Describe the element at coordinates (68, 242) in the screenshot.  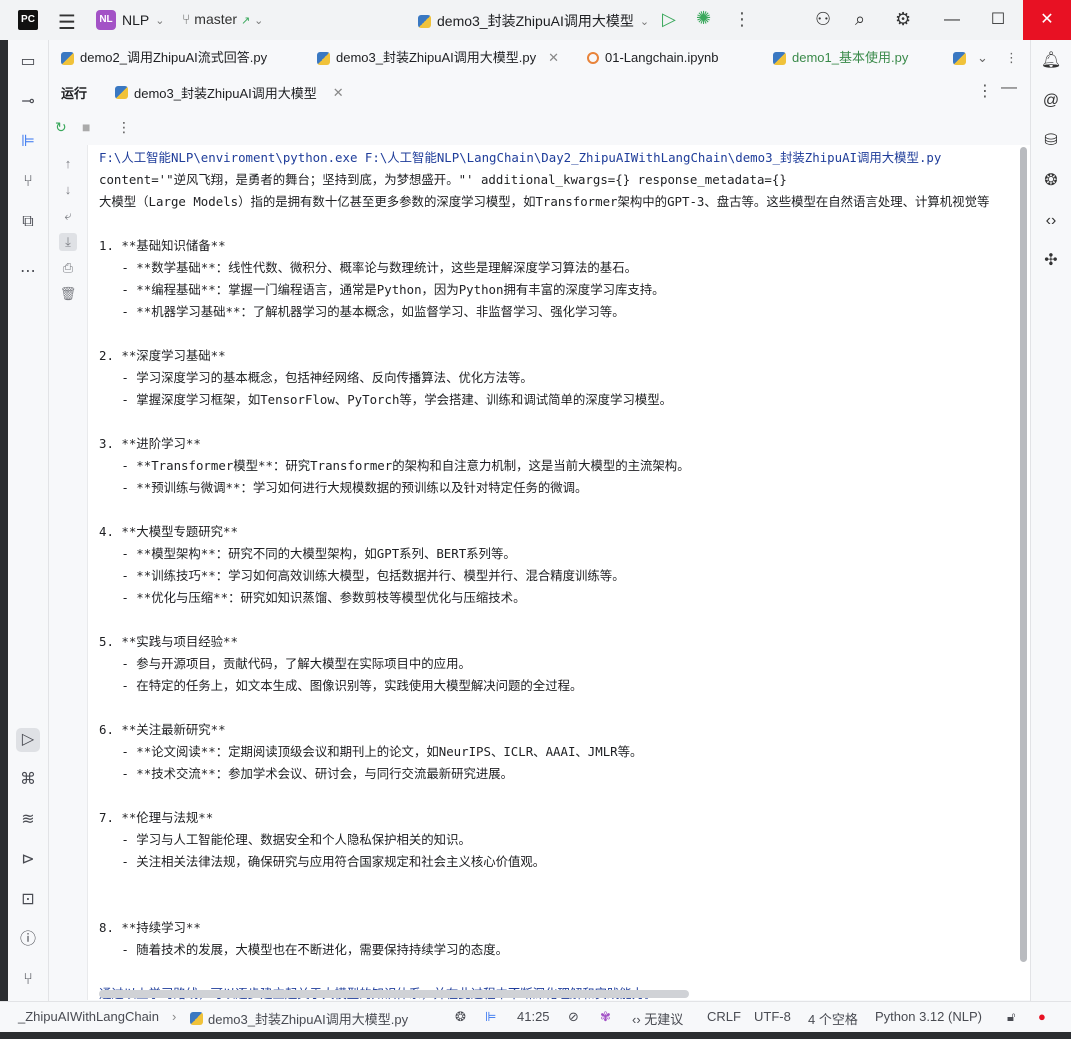
I see `scroll-to-end-icon: ⤓` at that location.